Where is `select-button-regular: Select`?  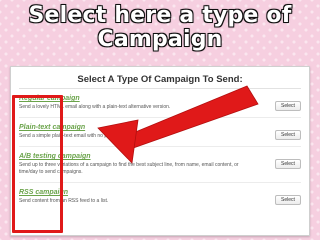
select-button-regular: Select is located at coordinates (288, 106).